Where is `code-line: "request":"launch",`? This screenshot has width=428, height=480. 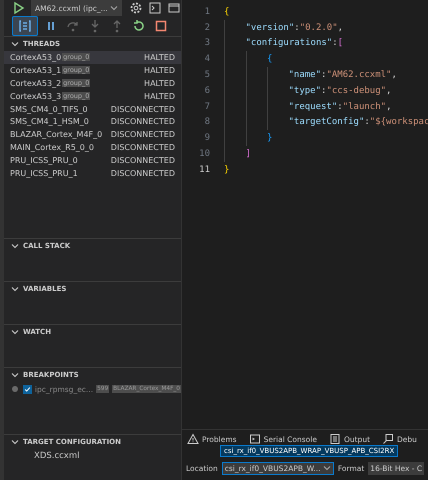 code-line: "request":"launch", is located at coordinates (308, 106).